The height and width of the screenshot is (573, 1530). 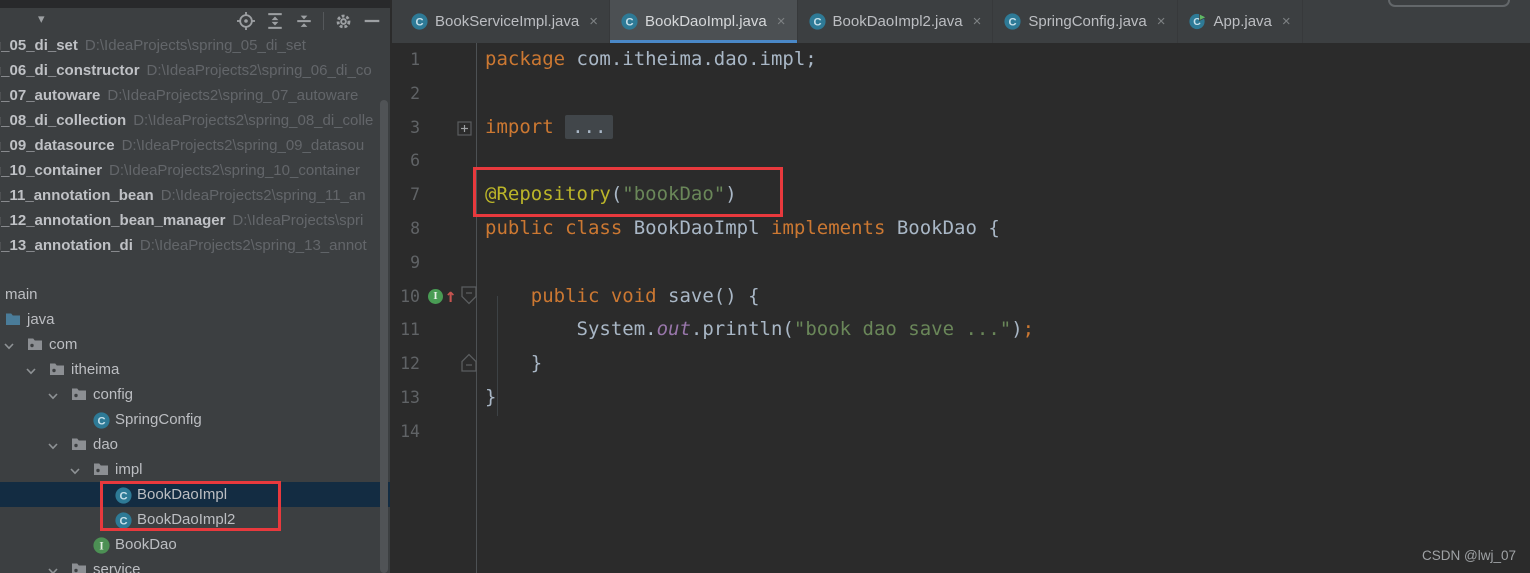 I want to click on collapse-all-icon, so click(x=304, y=21).